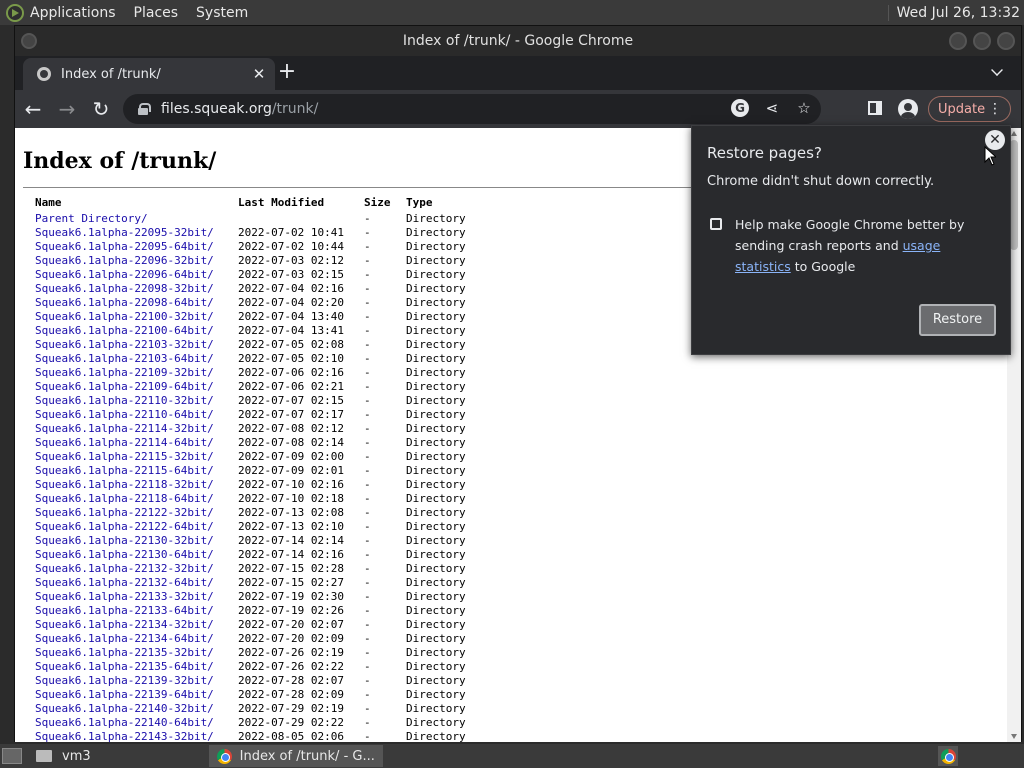  Describe the element at coordinates (875, 108) in the screenshot. I see `side-panel-icon` at that location.